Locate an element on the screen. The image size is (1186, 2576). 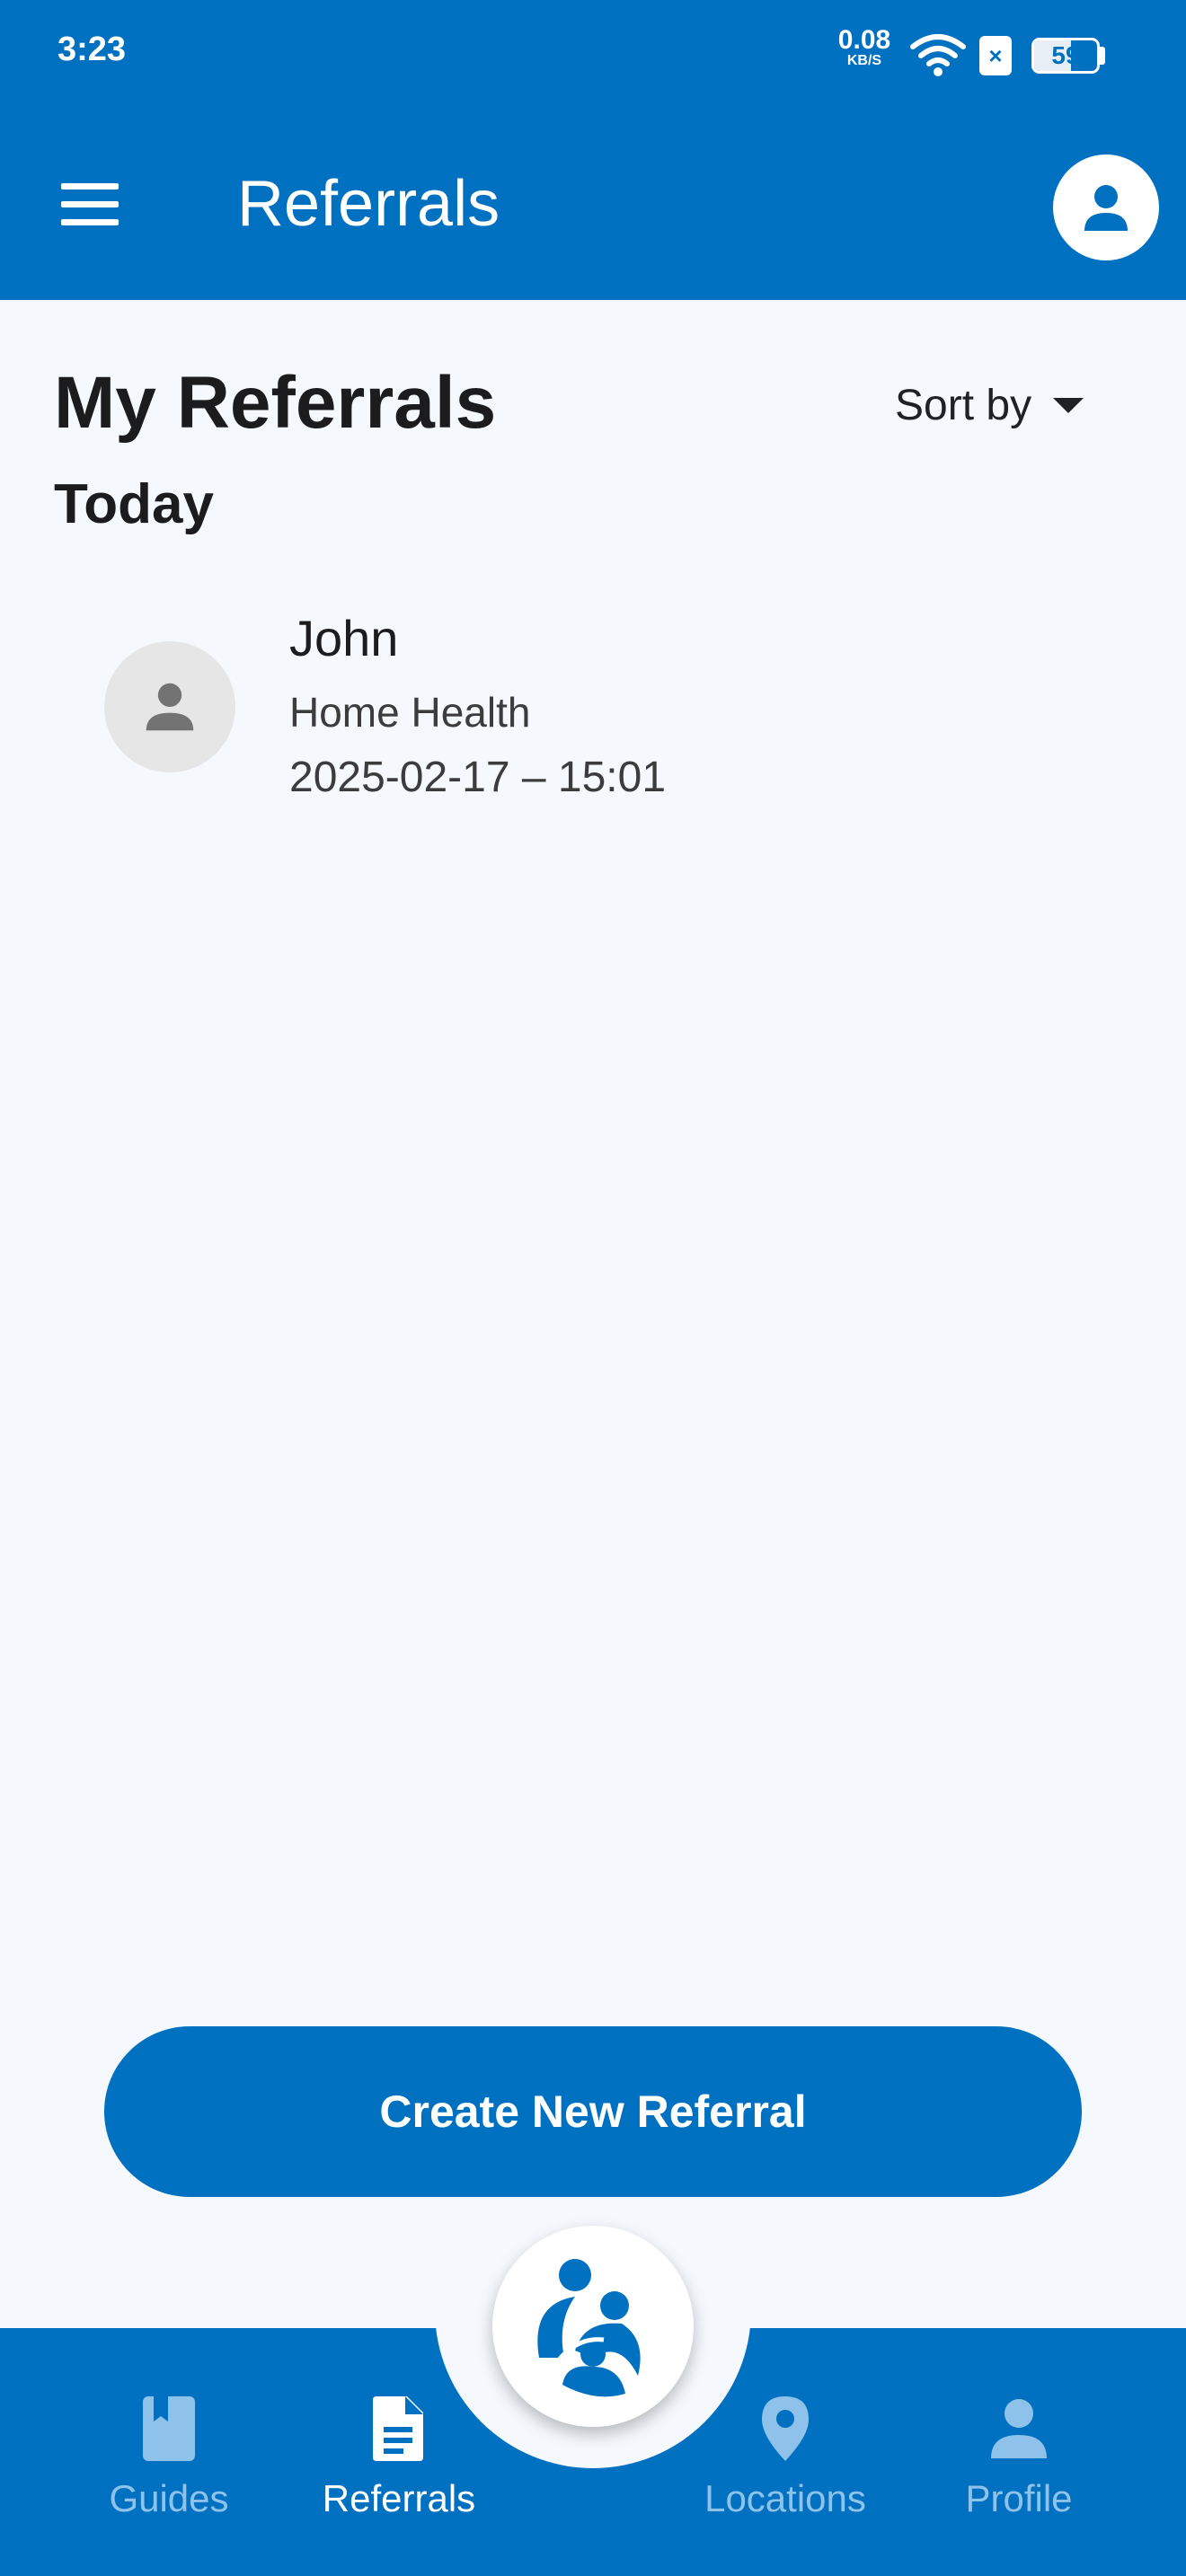
nav-profile: Profile is located at coordinates (1019, 2456).